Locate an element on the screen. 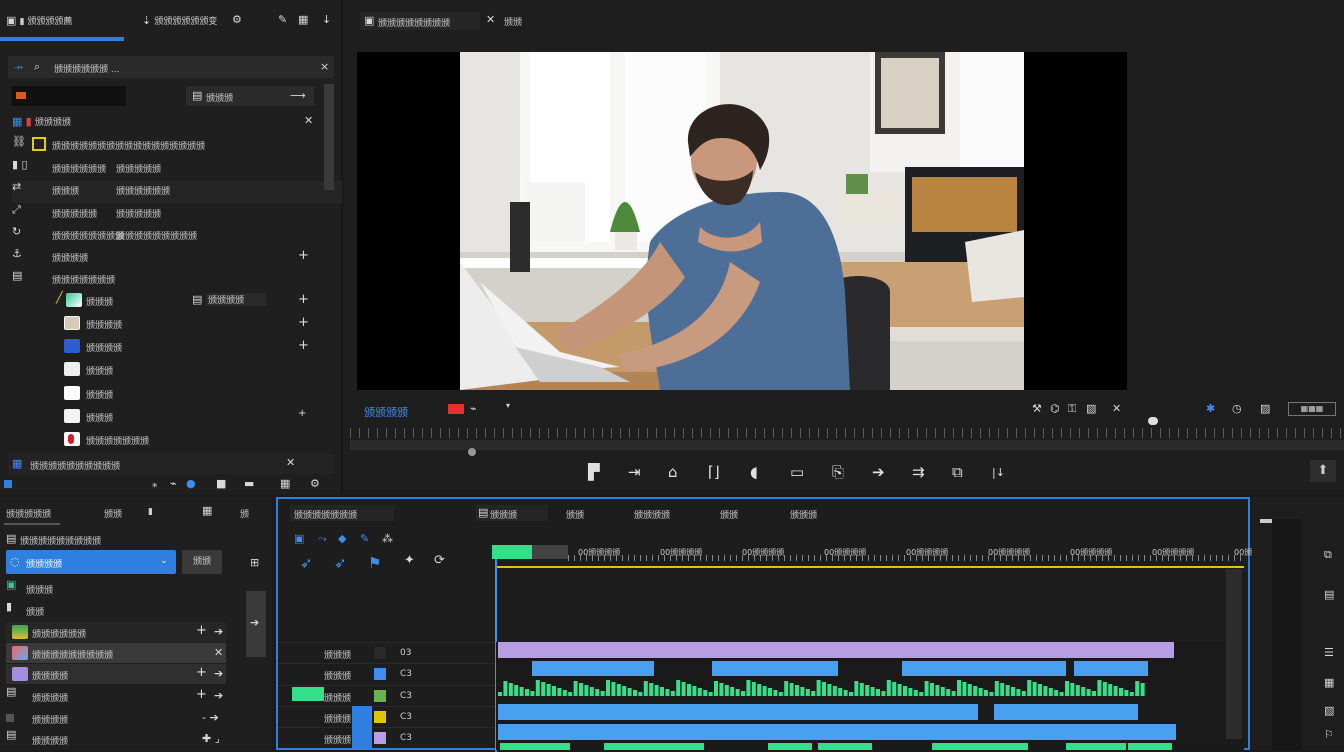 This screenshot has width=1344, height=752. color-field is located at coordinates (69, 96).